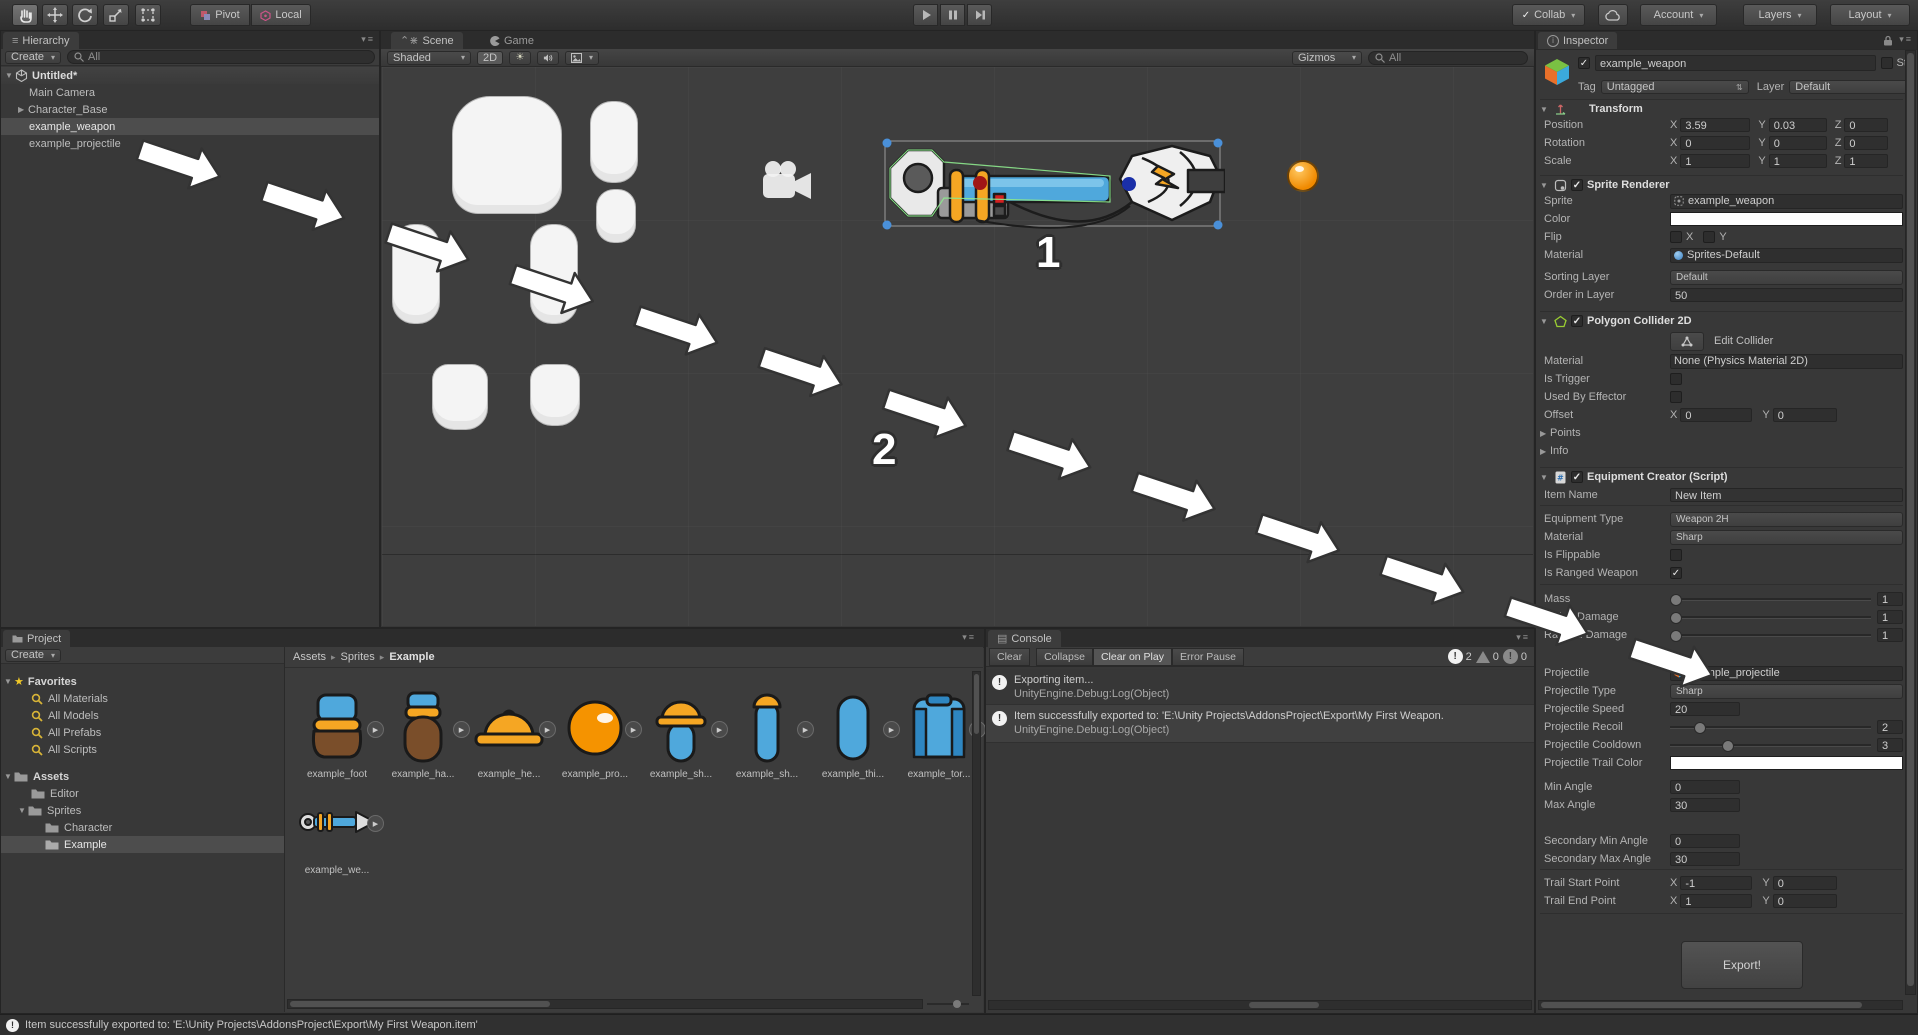 This screenshot has width=1918, height=1035. I want to click on console-error-pause-button: Error Pause, so click(1208, 656).